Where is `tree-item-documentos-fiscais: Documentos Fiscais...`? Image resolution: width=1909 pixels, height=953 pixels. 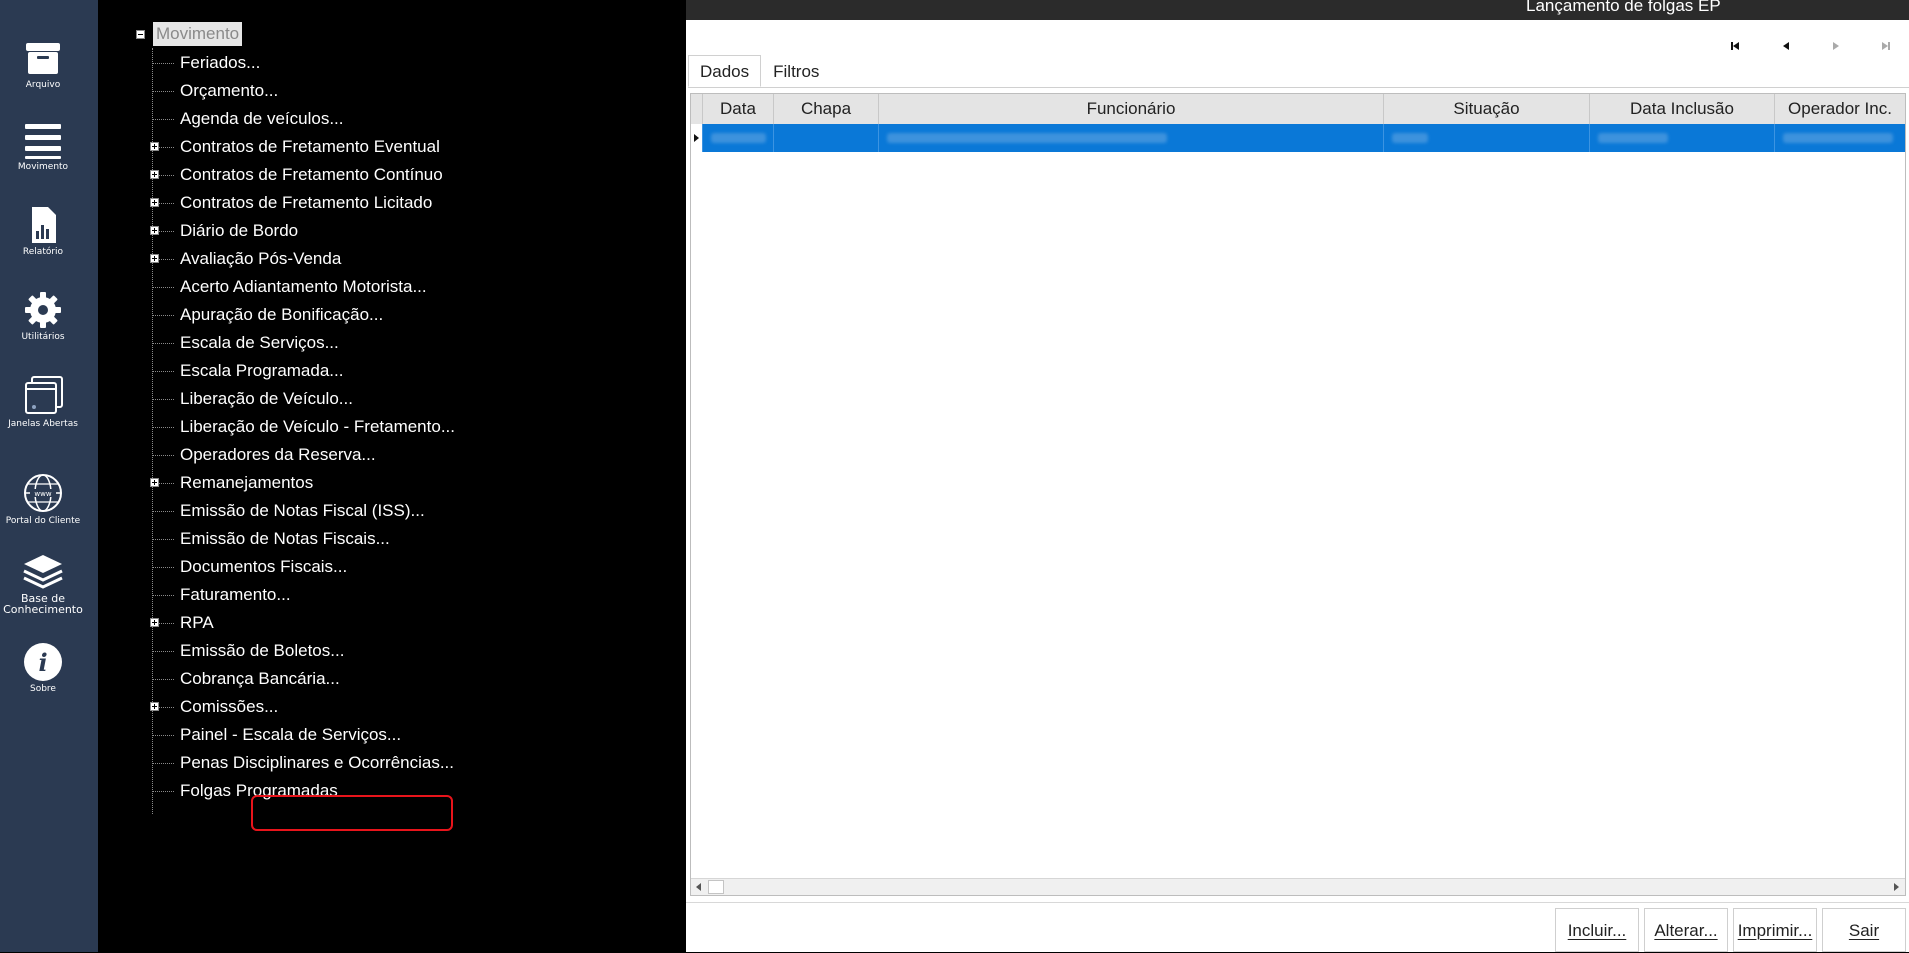 tree-item-documentos-fiscais: Documentos Fiscais... is located at coordinates (248, 567).